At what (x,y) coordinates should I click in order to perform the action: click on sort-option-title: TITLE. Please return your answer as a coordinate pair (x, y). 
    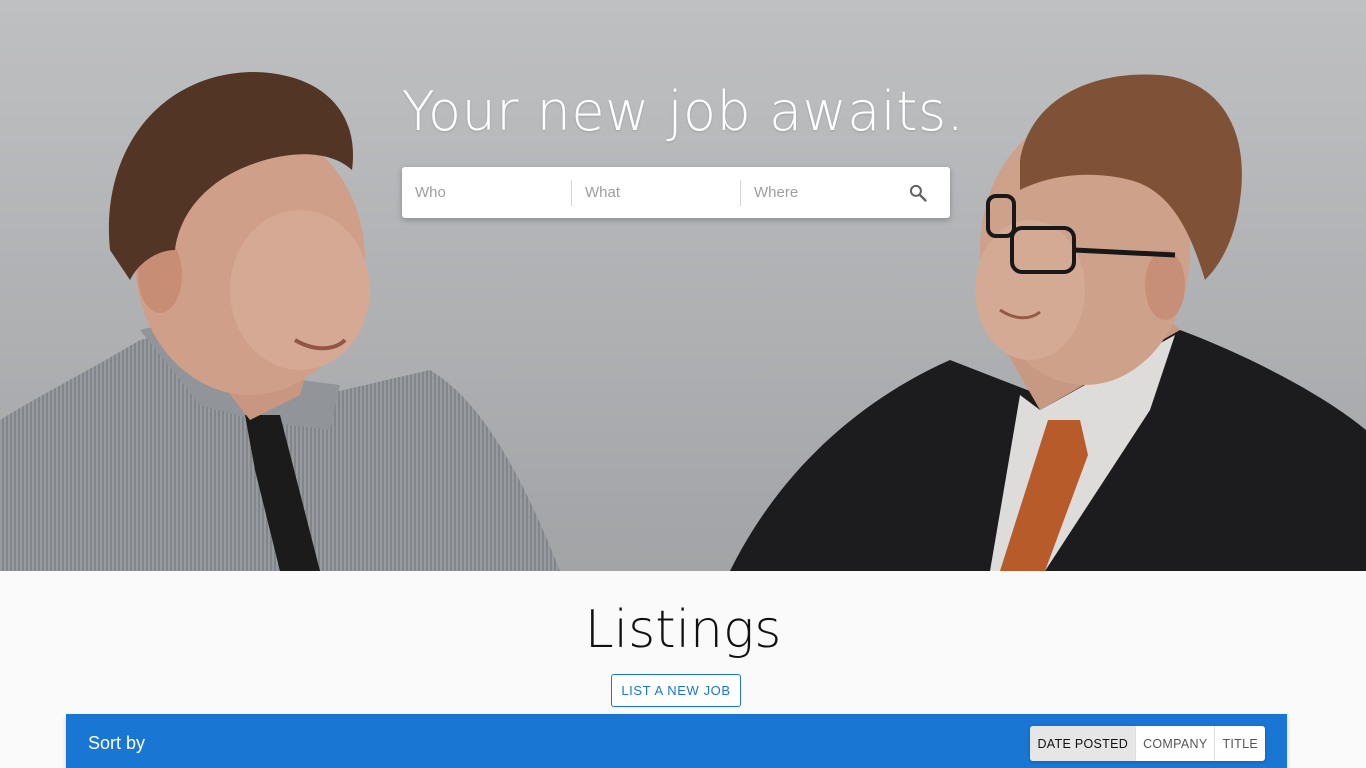
    Looking at the image, I should click on (1239, 743).